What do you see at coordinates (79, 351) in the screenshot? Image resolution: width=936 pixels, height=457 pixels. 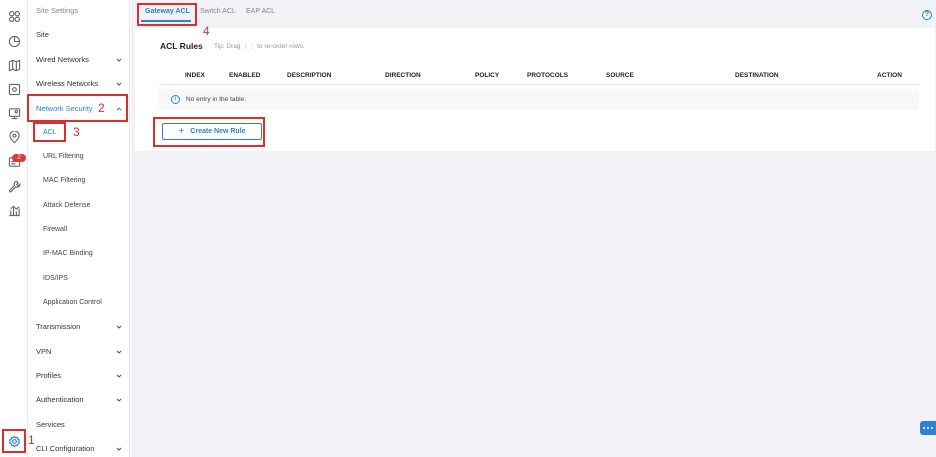 I see `sidebar-item-vpn: VPN` at bounding box center [79, 351].